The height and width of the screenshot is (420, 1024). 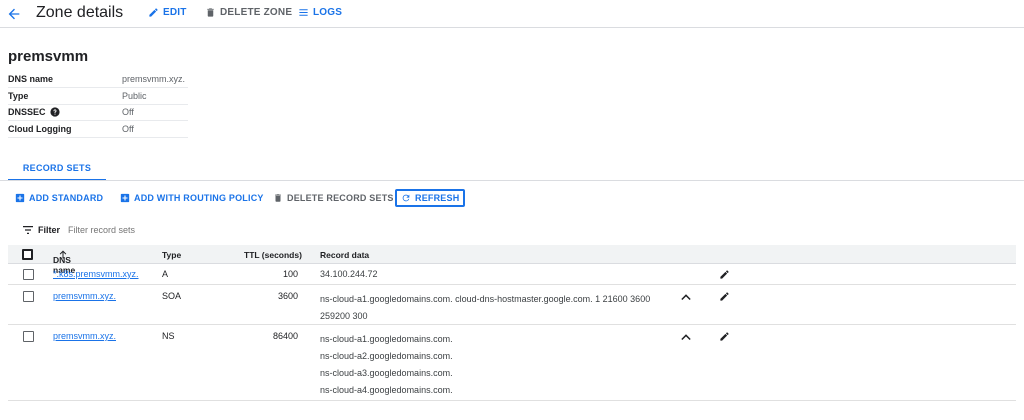 What do you see at coordinates (512, 180) in the screenshot?
I see `tab-divider` at bounding box center [512, 180].